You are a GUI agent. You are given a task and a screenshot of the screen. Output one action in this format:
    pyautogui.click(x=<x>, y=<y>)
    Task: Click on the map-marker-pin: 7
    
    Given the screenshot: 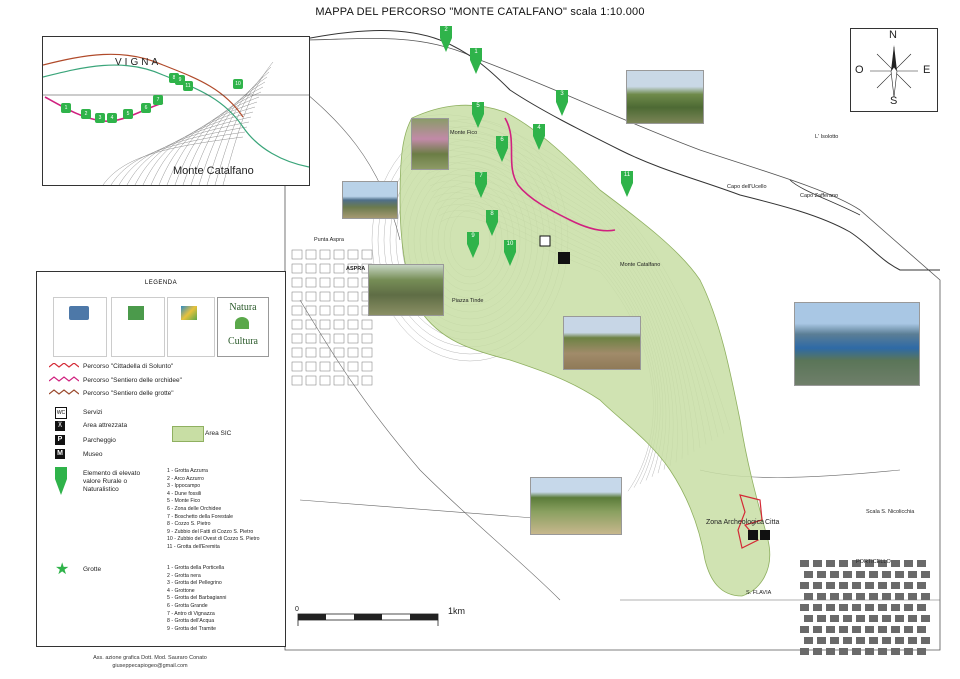 What is the action you would take?
    pyautogui.click(x=481, y=187)
    